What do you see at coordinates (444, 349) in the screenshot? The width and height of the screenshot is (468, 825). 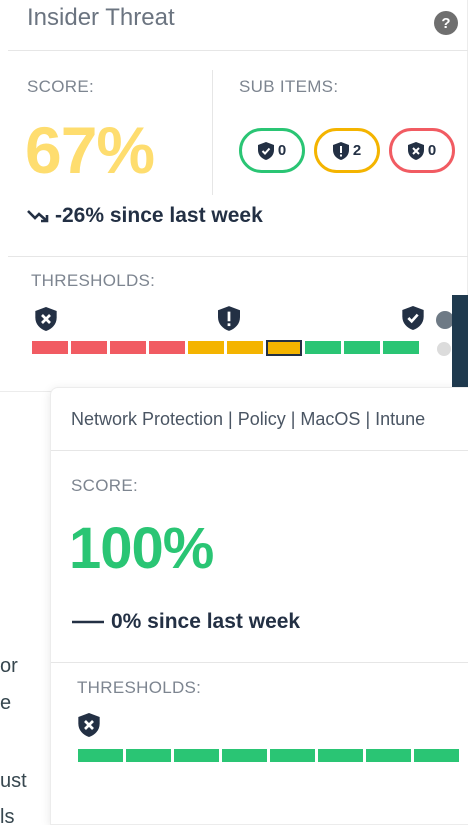 I see `scroll-indicator-dot` at bounding box center [444, 349].